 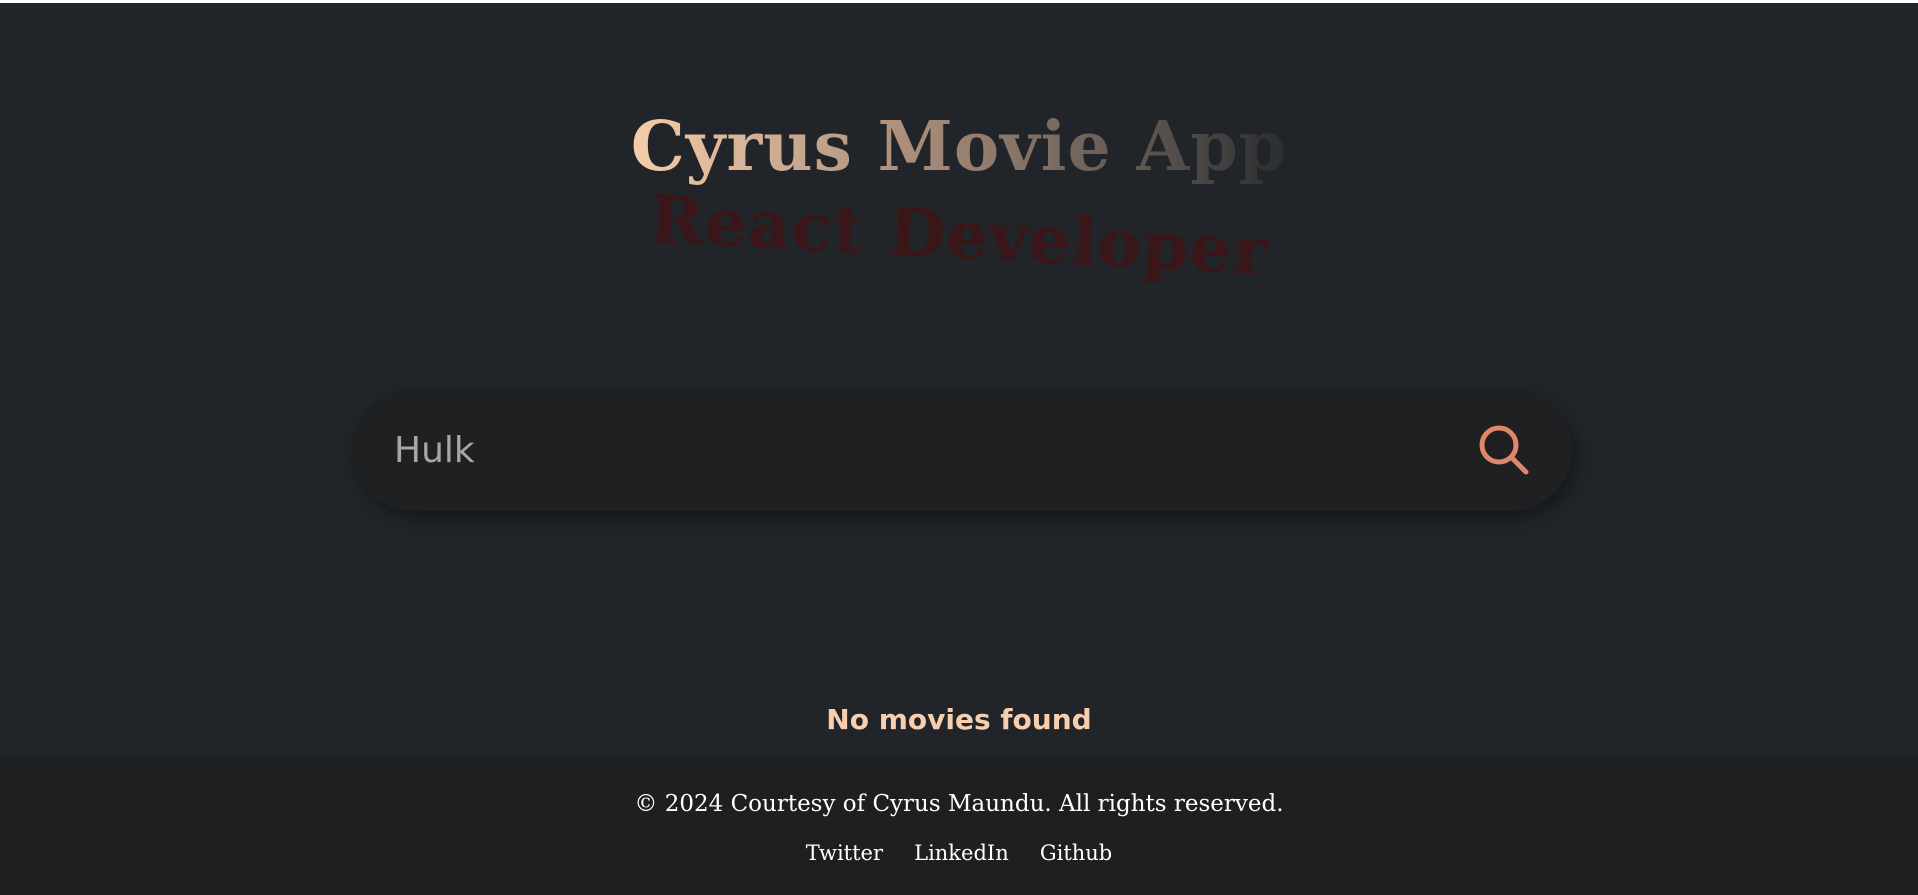 I want to click on footer-links: Twitter LinkedIn Github, so click(x=959, y=853).